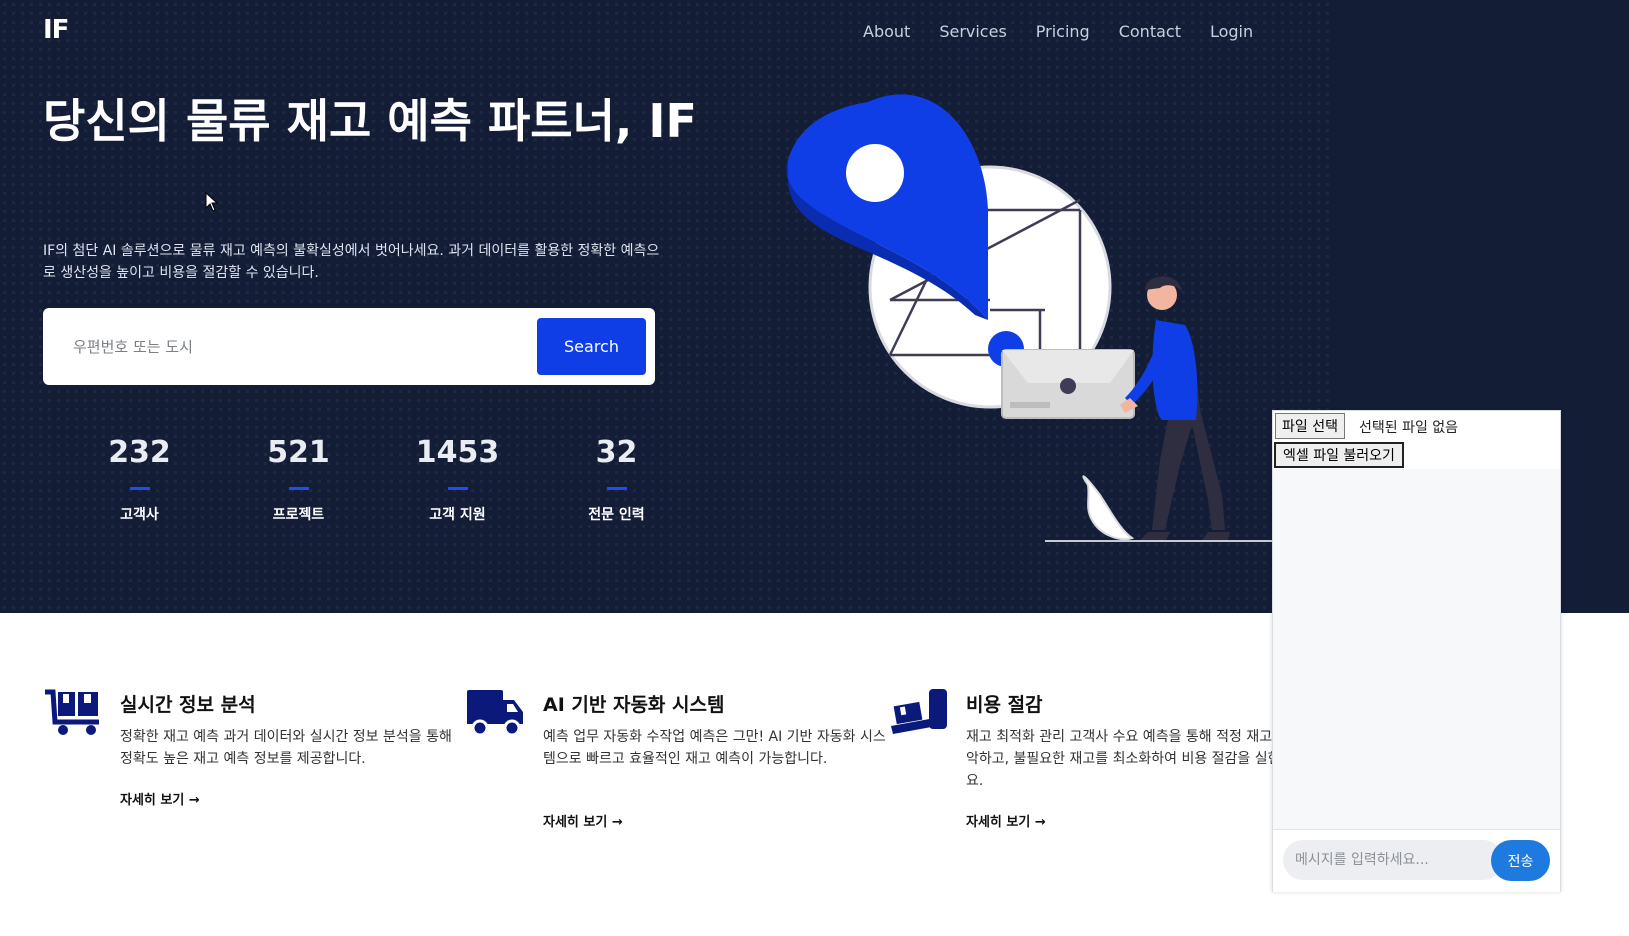 This screenshot has height=936, width=1629. I want to click on search-box: Search, so click(349, 346).